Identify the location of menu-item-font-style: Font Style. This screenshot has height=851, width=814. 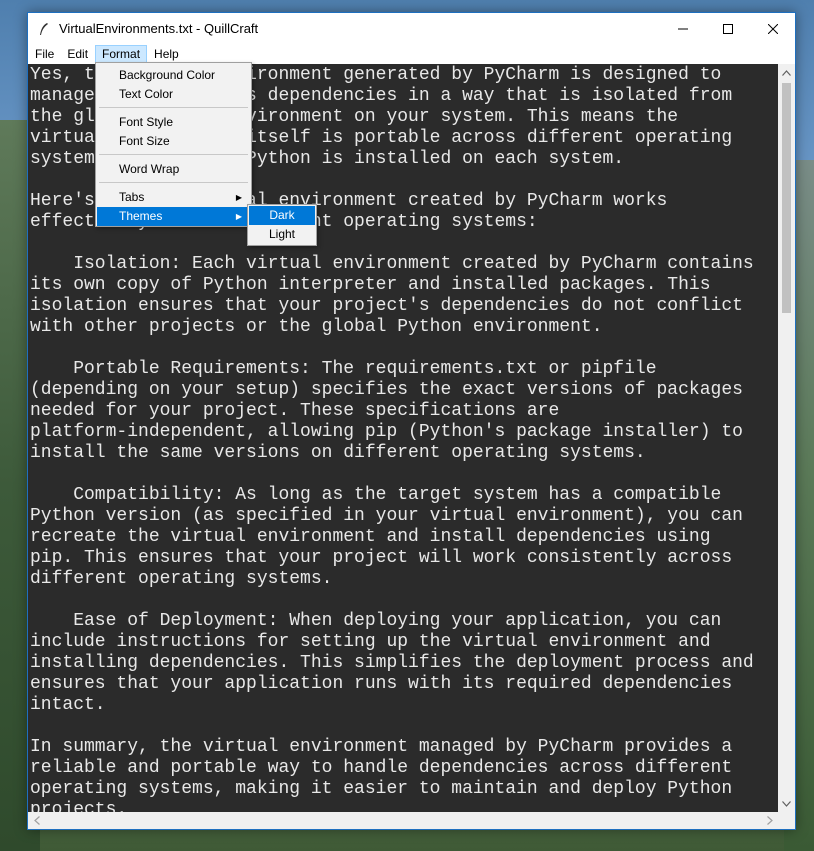
(173, 122).